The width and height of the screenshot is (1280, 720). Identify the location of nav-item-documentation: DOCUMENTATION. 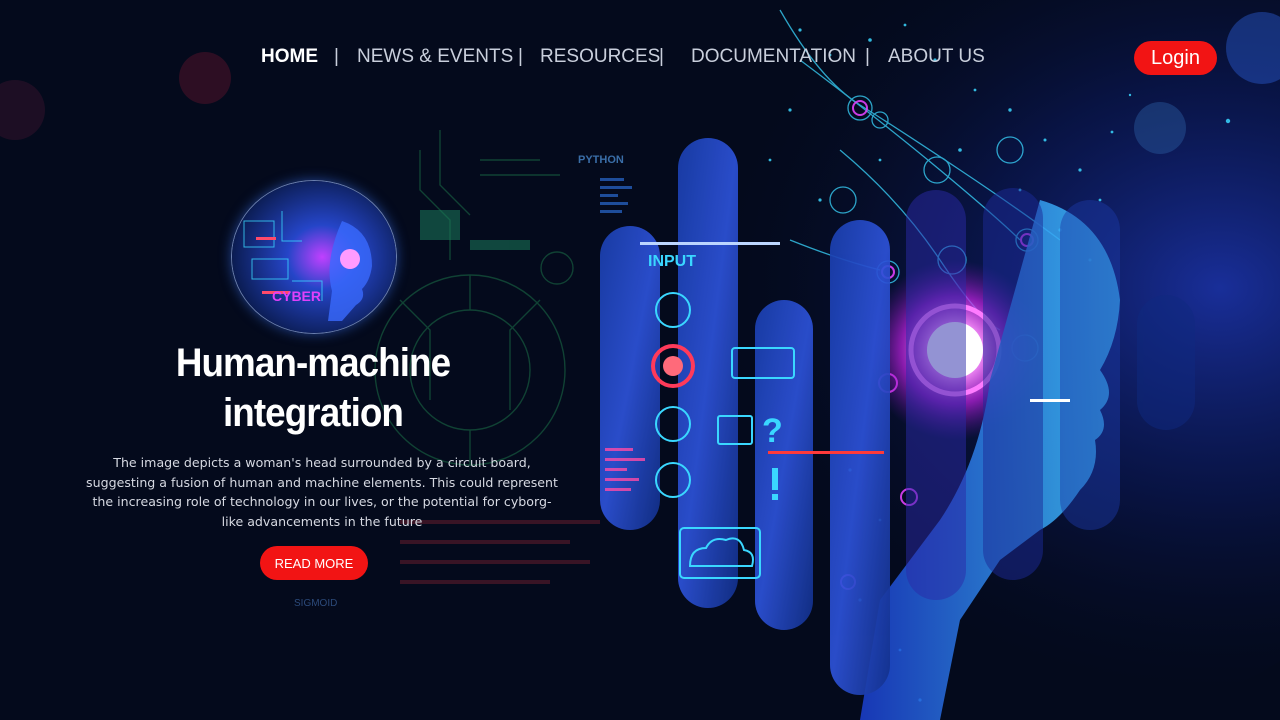
(773, 57).